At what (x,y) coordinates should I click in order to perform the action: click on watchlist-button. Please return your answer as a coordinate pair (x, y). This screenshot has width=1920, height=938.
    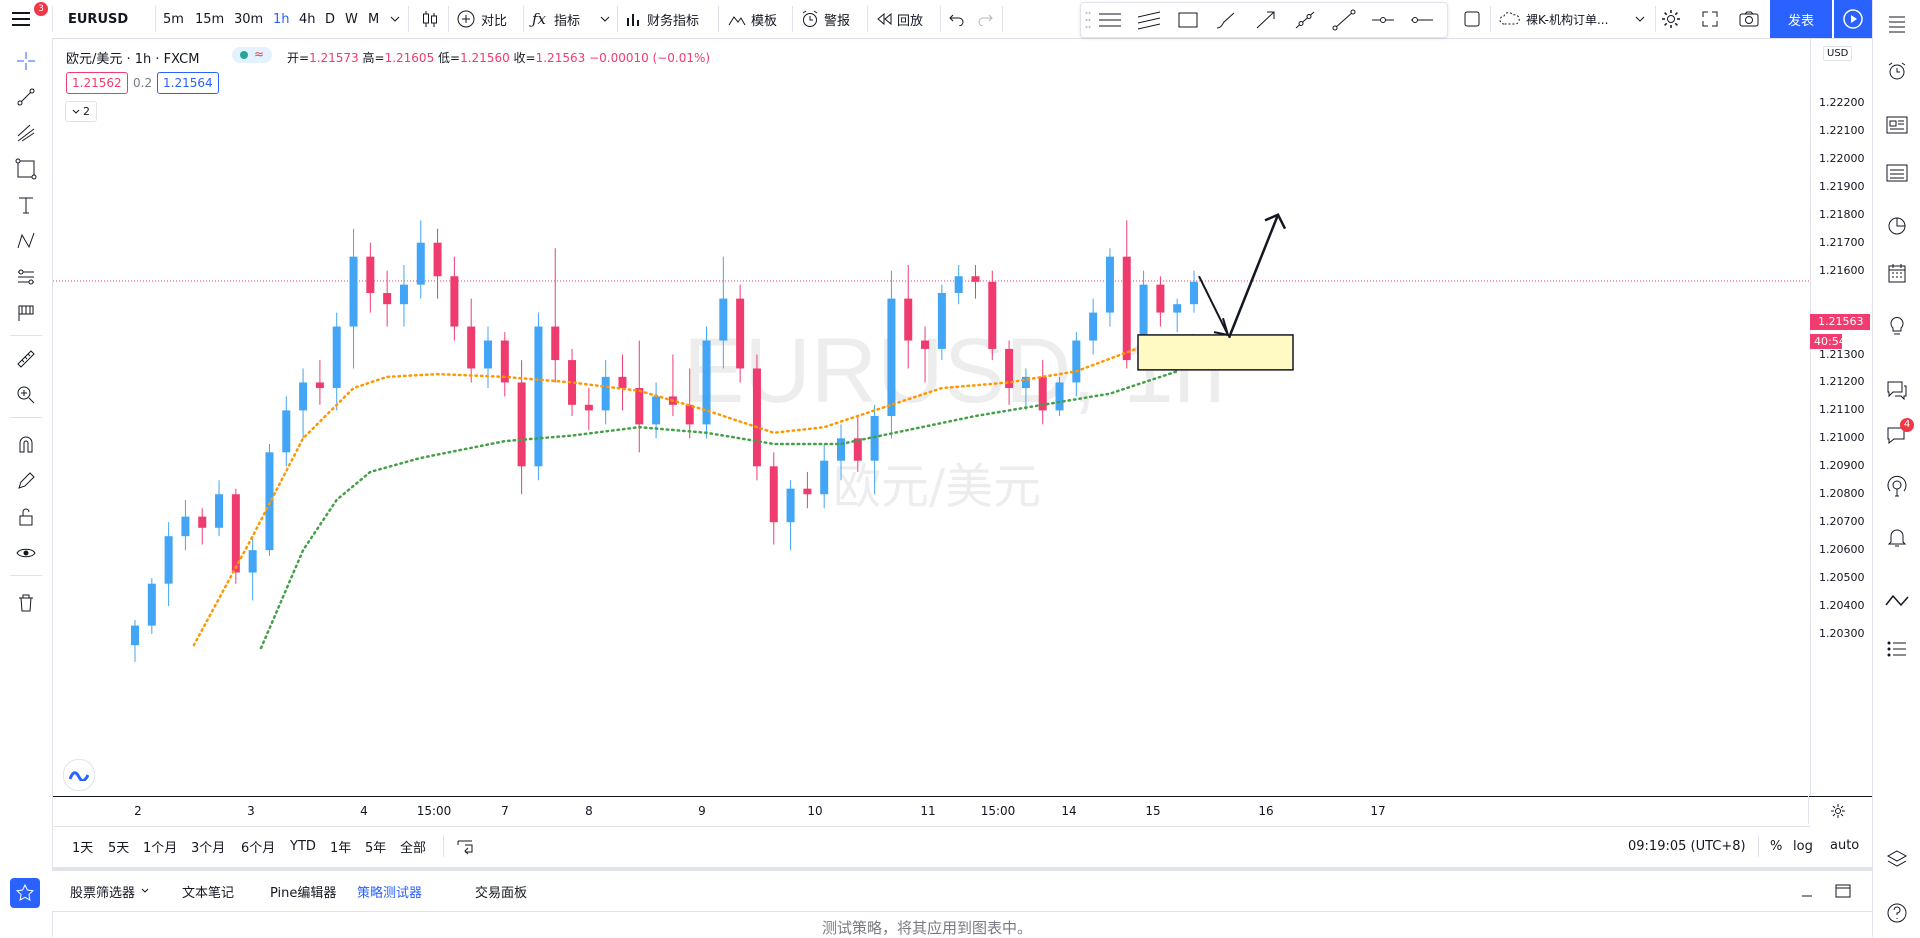
    Looking at the image, I should click on (1897, 23).